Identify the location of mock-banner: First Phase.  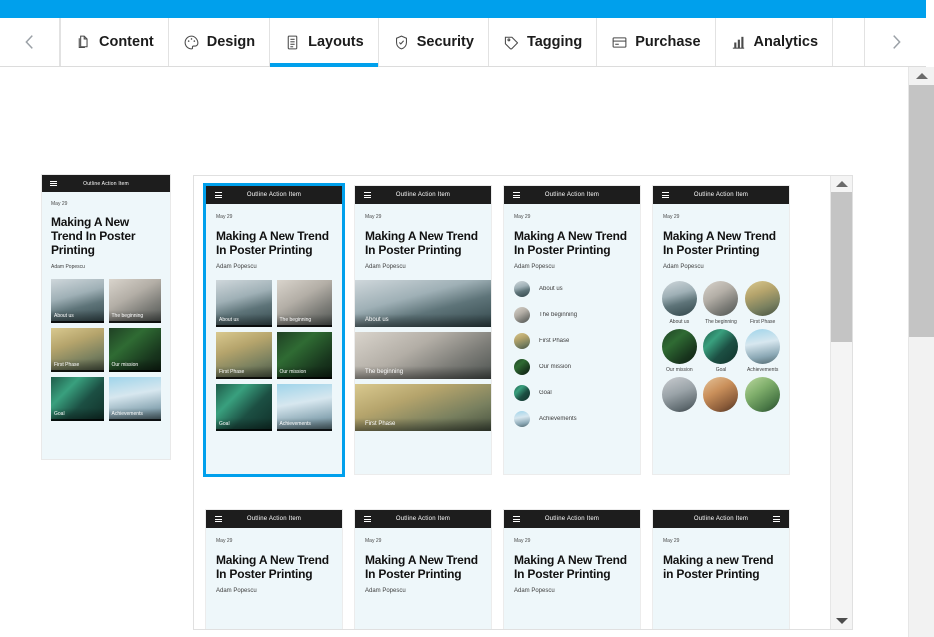
(423, 408).